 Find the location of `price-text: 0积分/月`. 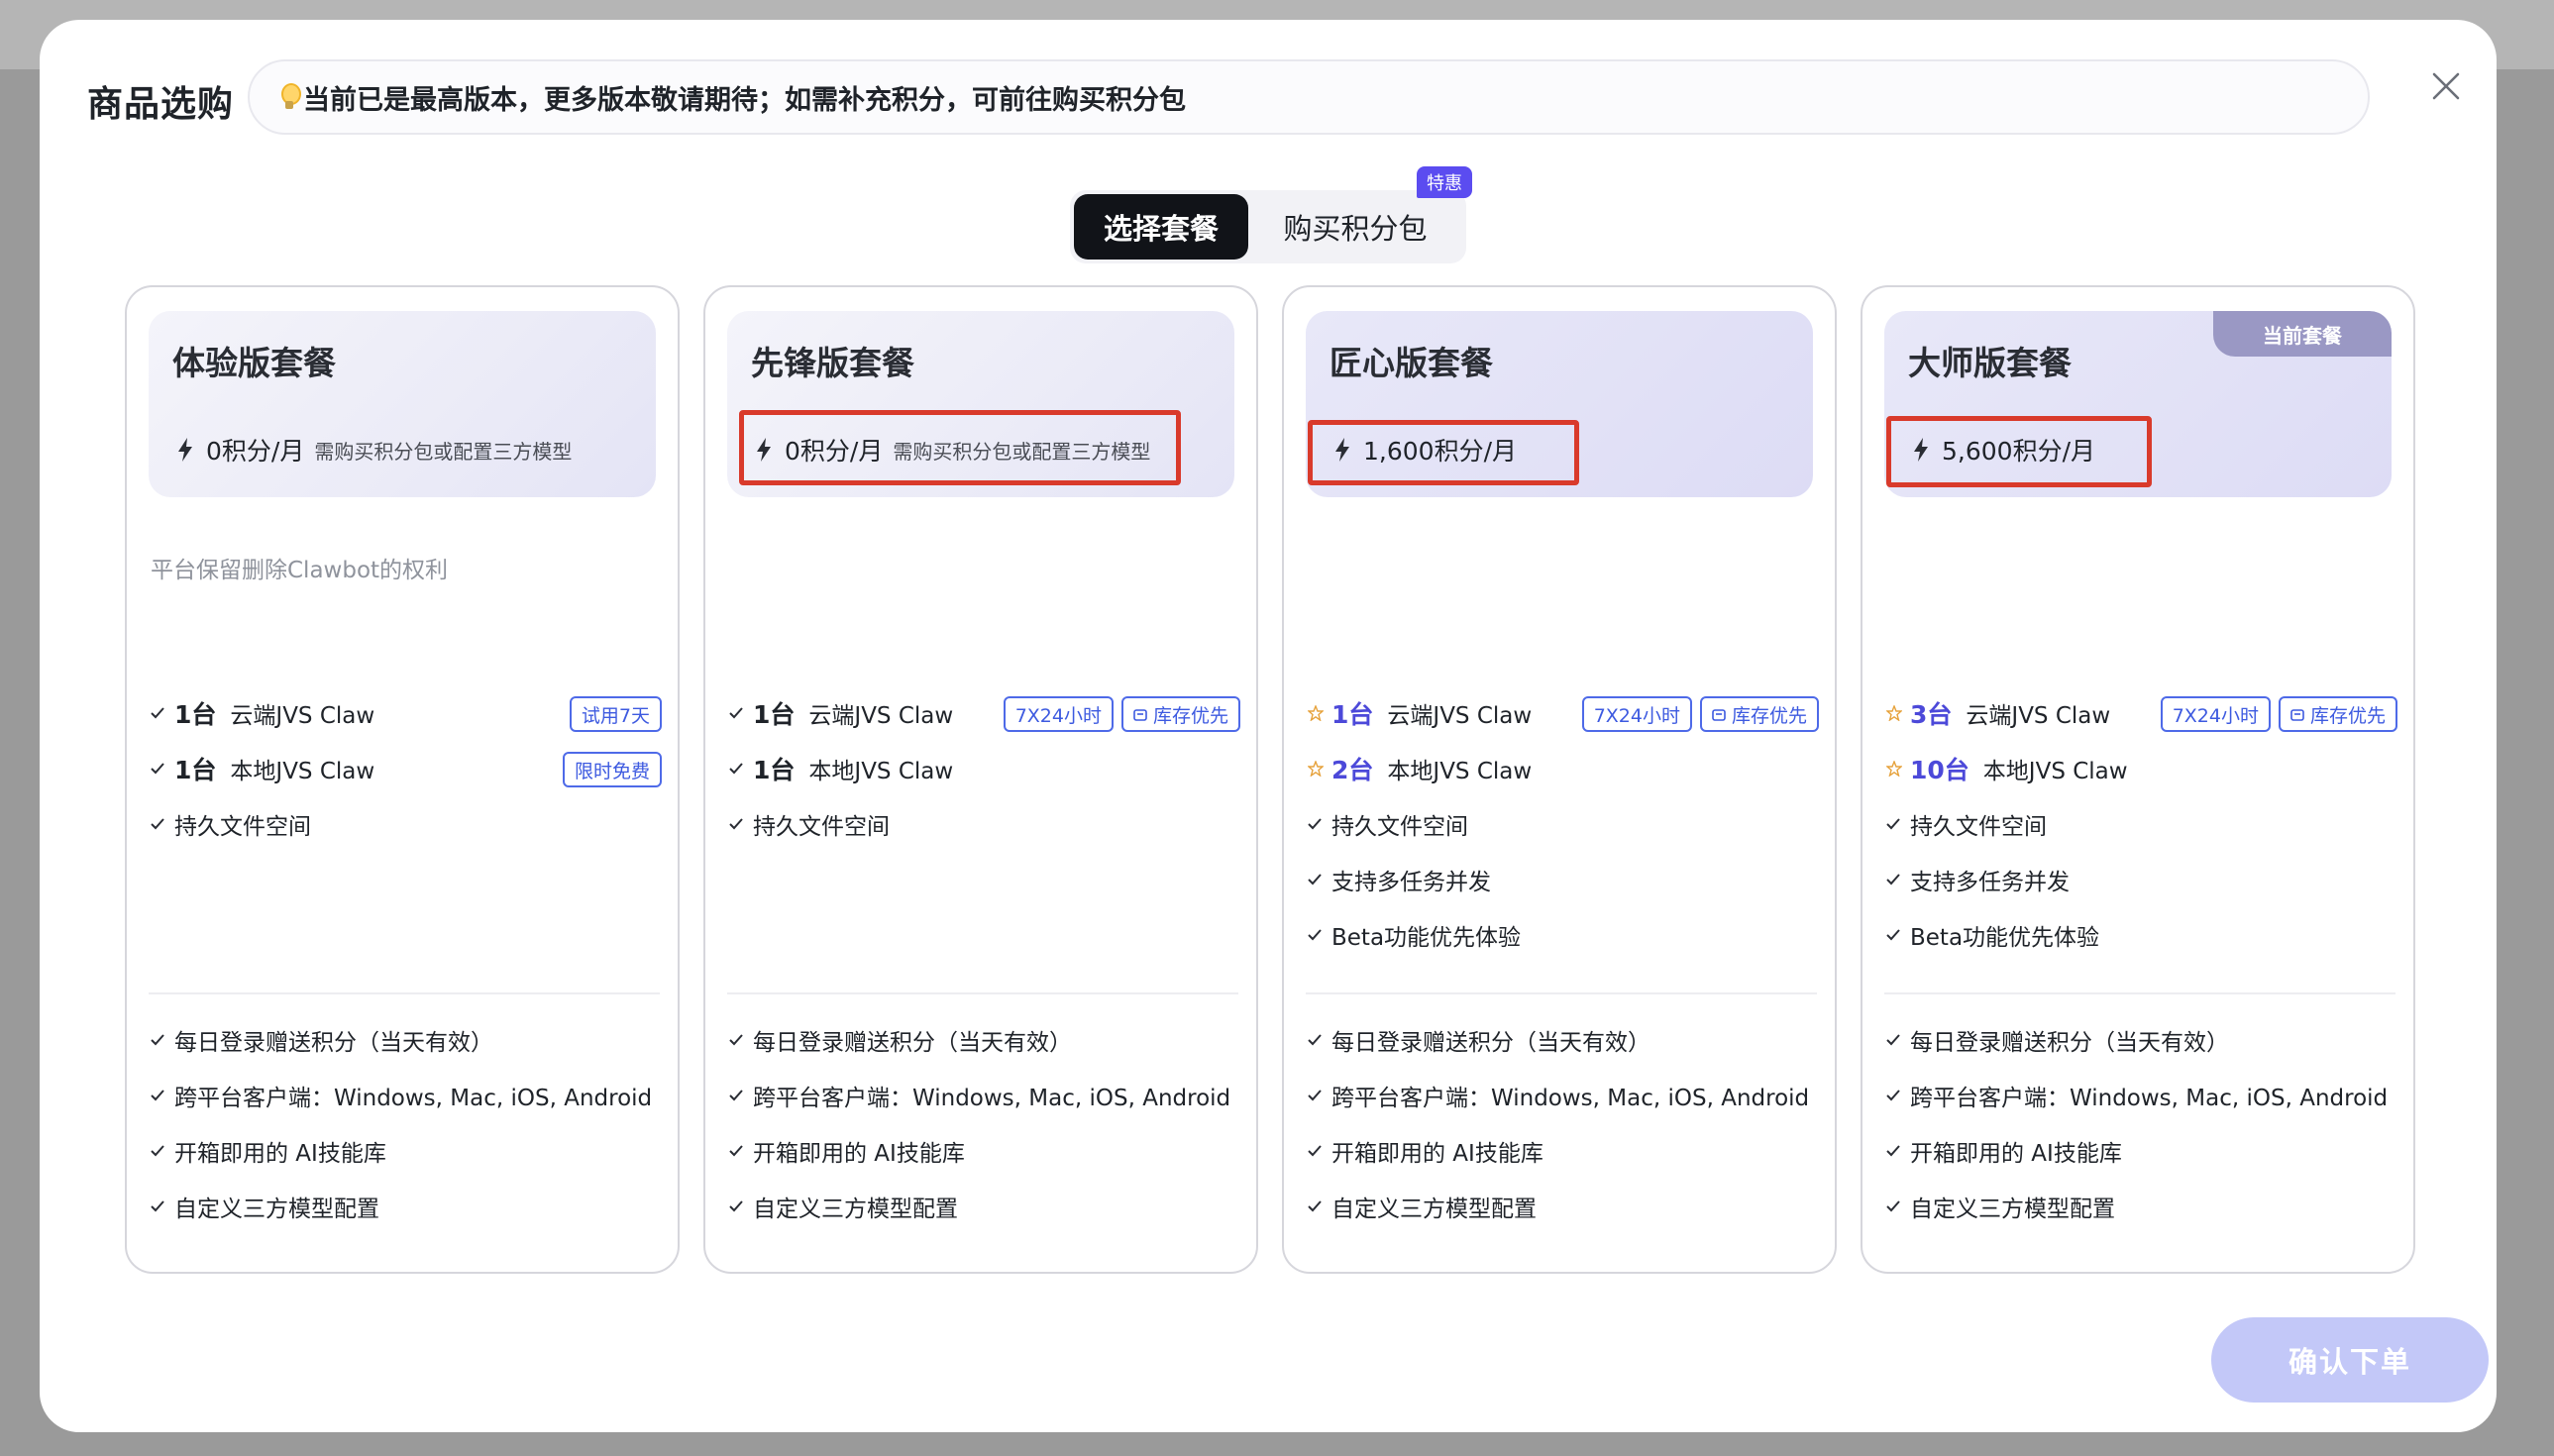

price-text: 0积分/月 is located at coordinates (834, 451).